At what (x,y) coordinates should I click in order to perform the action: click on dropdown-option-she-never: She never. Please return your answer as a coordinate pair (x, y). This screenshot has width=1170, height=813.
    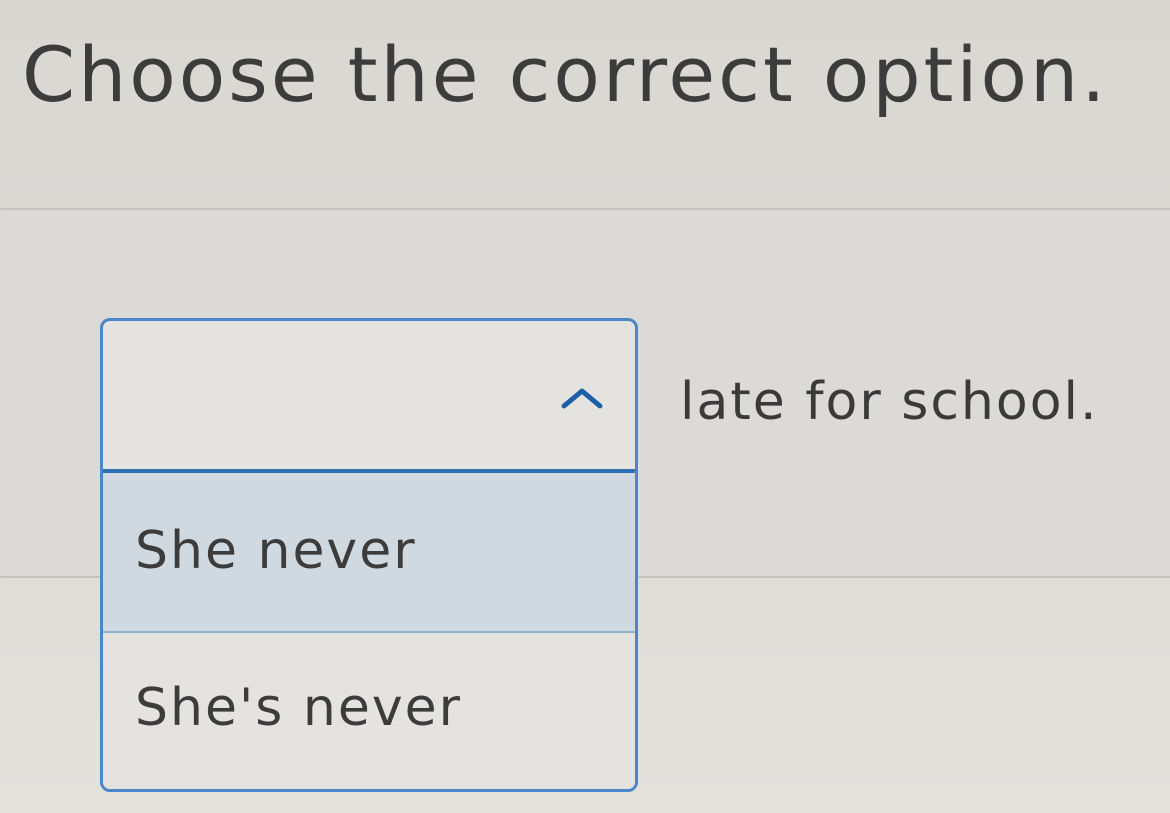
    Looking at the image, I should click on (369, 553).